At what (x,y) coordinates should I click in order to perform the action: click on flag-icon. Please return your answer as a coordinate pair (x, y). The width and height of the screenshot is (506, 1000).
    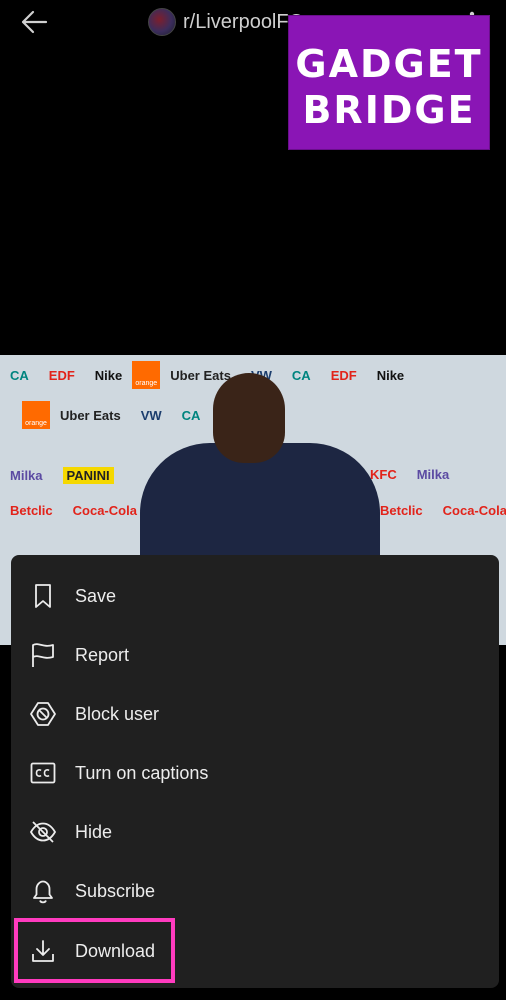
    Looking at the image, I should click on (43, 655).